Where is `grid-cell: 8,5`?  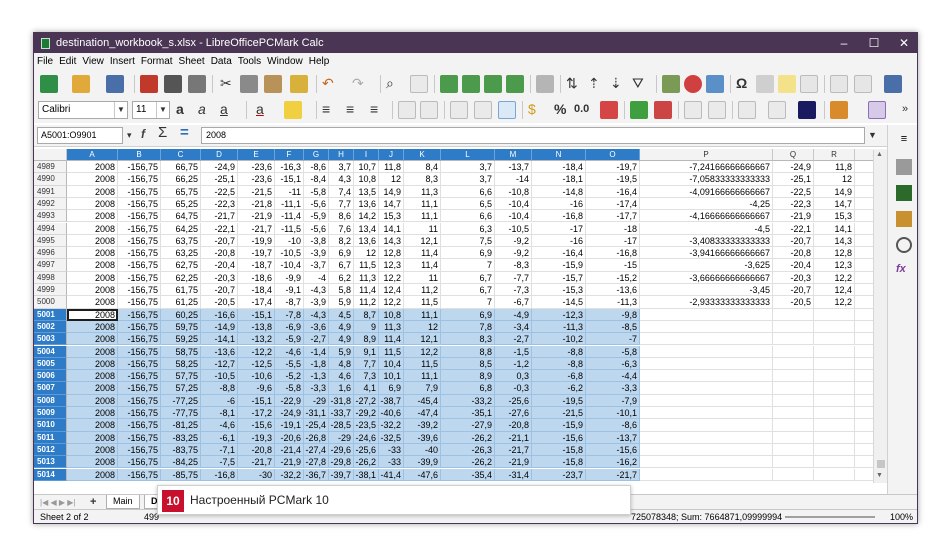
grid-cell: 8,5 is located at coordinates (468, 364).